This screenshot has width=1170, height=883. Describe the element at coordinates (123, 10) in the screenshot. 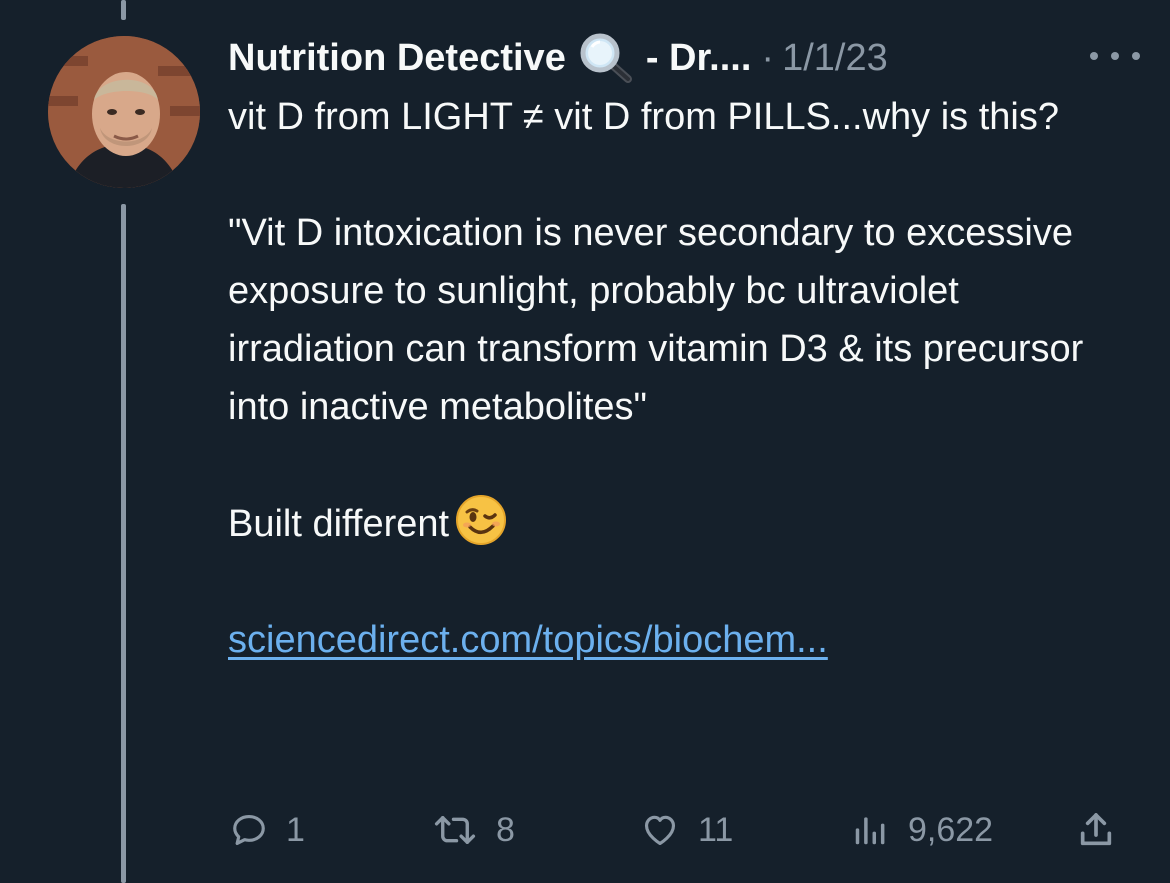

I see `thread-line-top` at that location.